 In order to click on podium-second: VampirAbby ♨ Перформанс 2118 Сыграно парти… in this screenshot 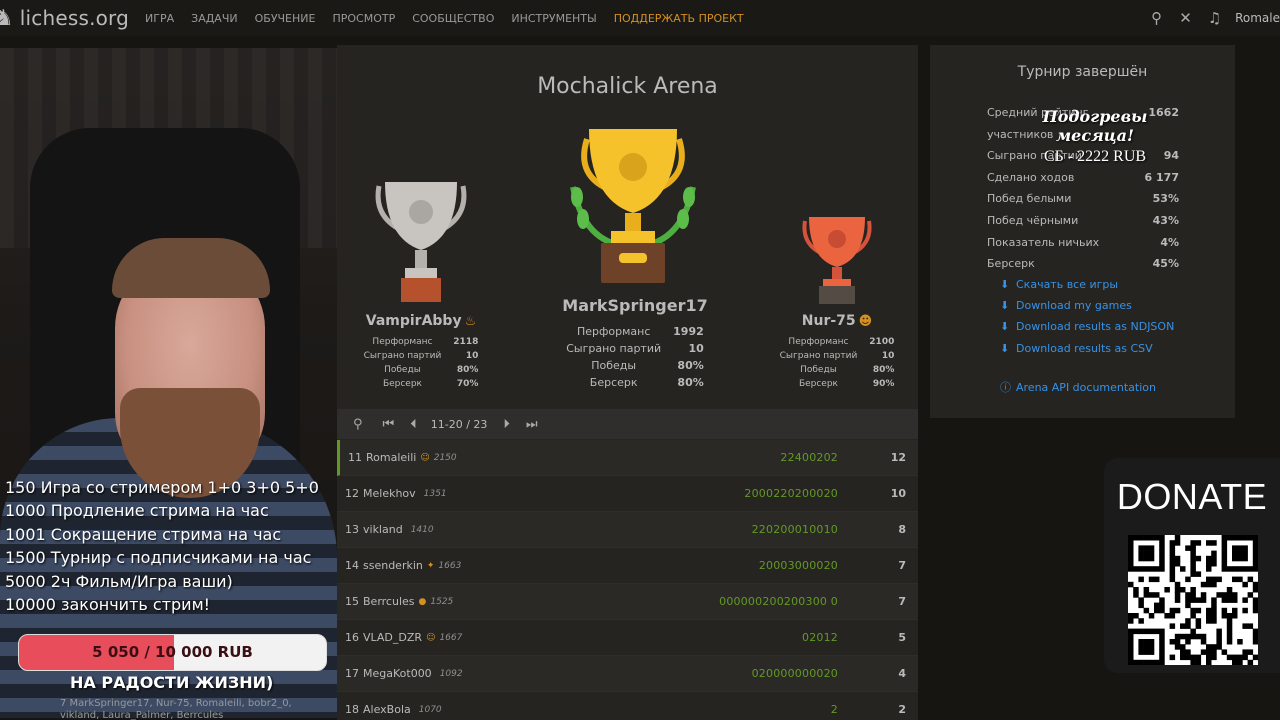, I will do `click(421, 352)`.